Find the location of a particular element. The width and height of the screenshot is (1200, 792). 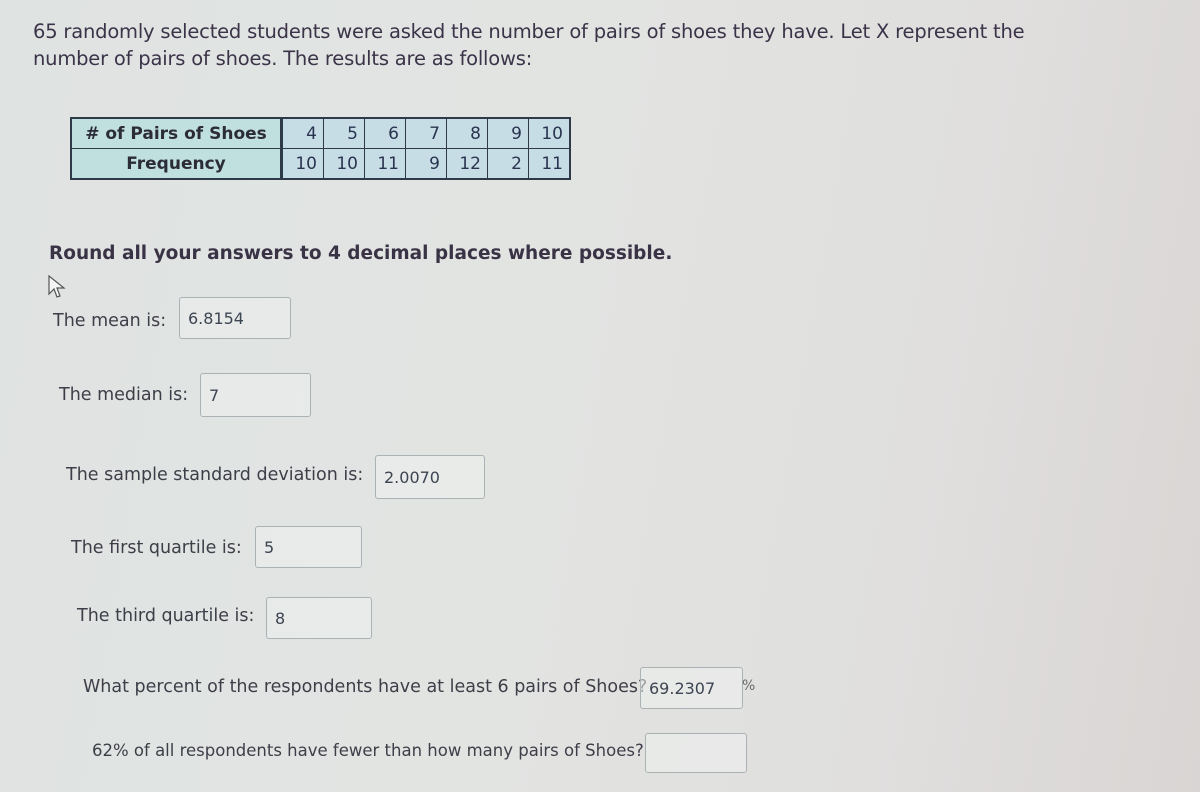

row-header-pairs: # of Pairs of Shoes is located at coordinates (176, 133).